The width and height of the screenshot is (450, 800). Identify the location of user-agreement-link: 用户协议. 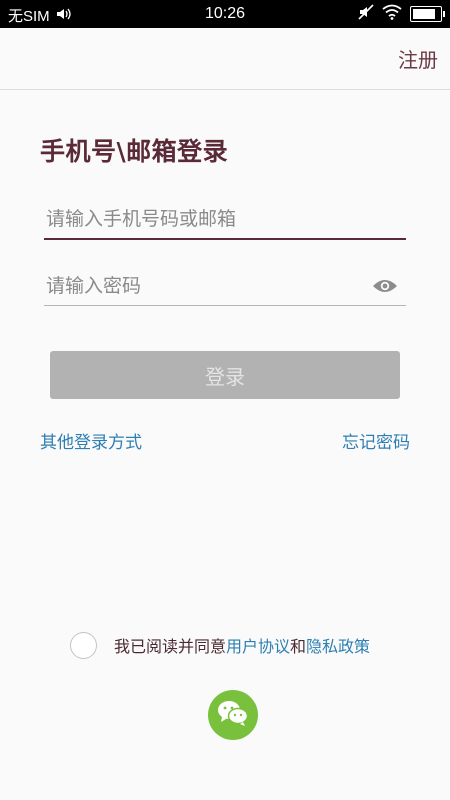
(258, 646).